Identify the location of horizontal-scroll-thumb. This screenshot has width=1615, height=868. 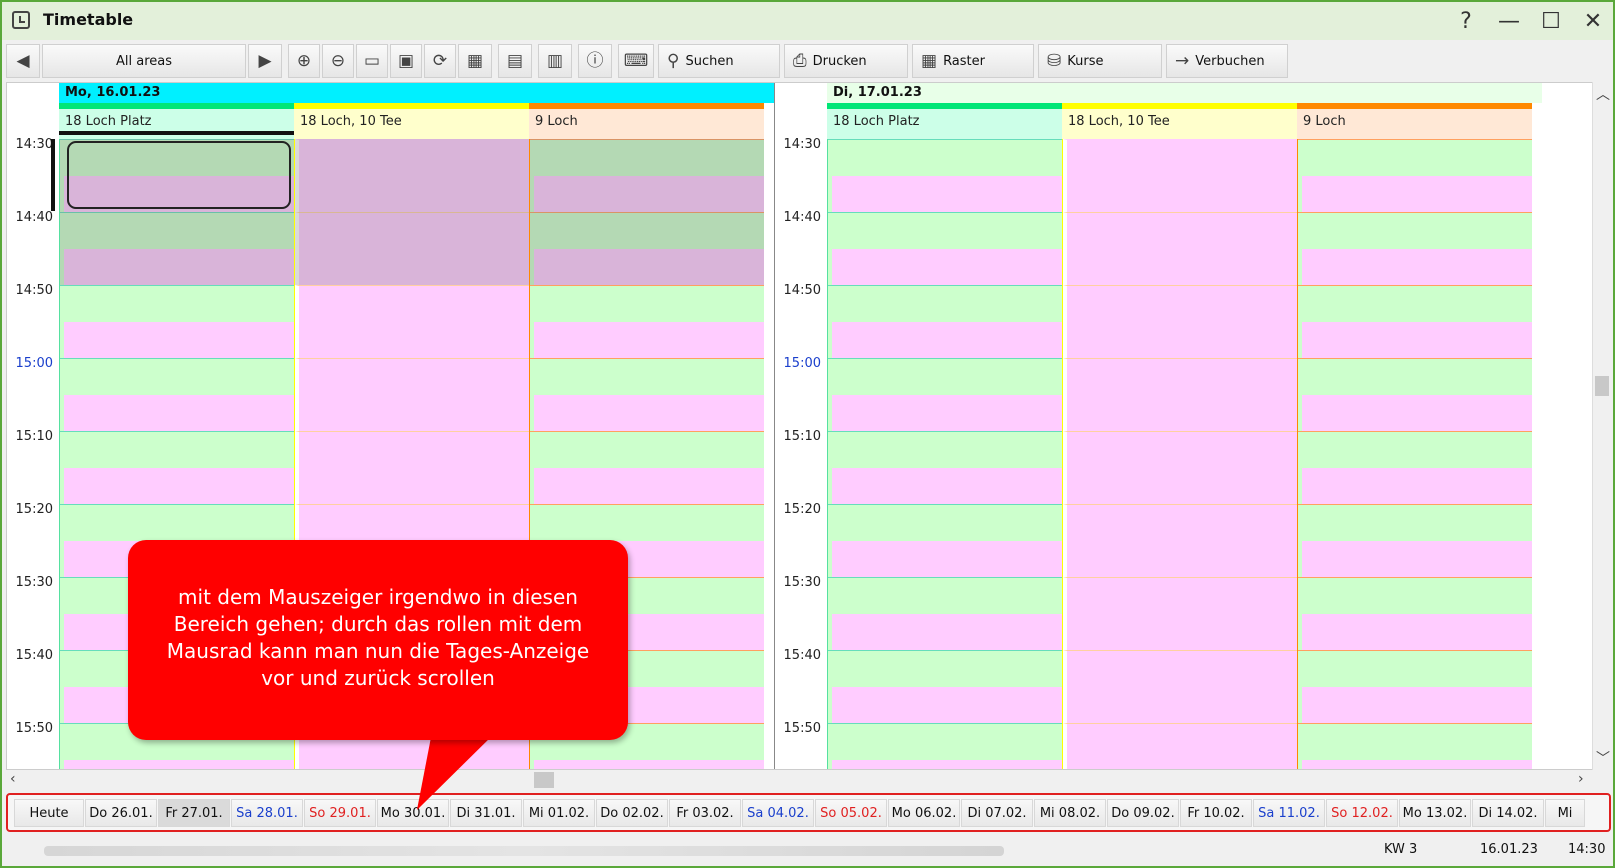
(544, 780).